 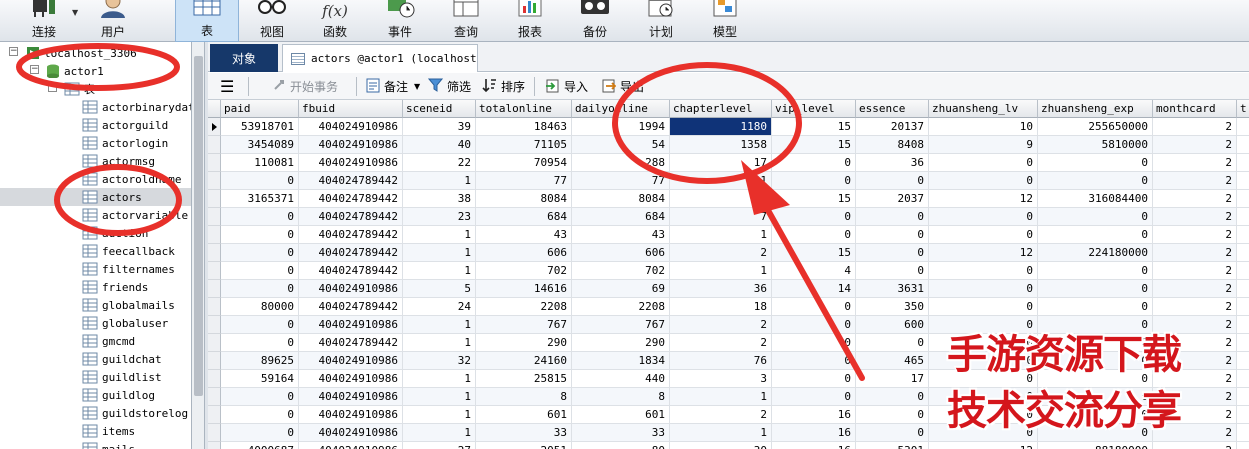 What do you see at coordinates (892, 325) in the screenshot?
I see `cell-essence: 600` at bounding box center [892, 325].